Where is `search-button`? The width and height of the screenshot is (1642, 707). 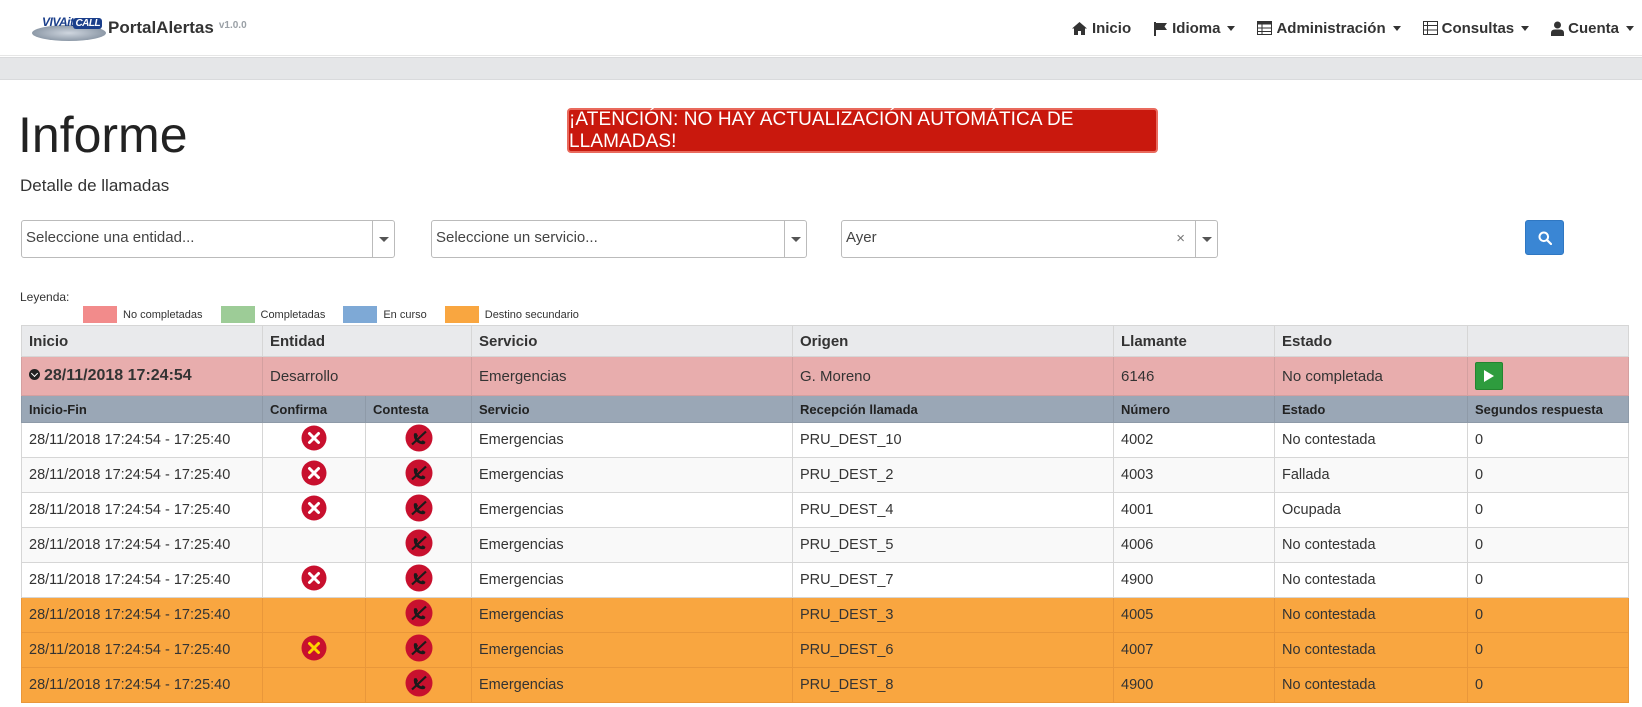
search-button is located at coordinates (1544, 237).